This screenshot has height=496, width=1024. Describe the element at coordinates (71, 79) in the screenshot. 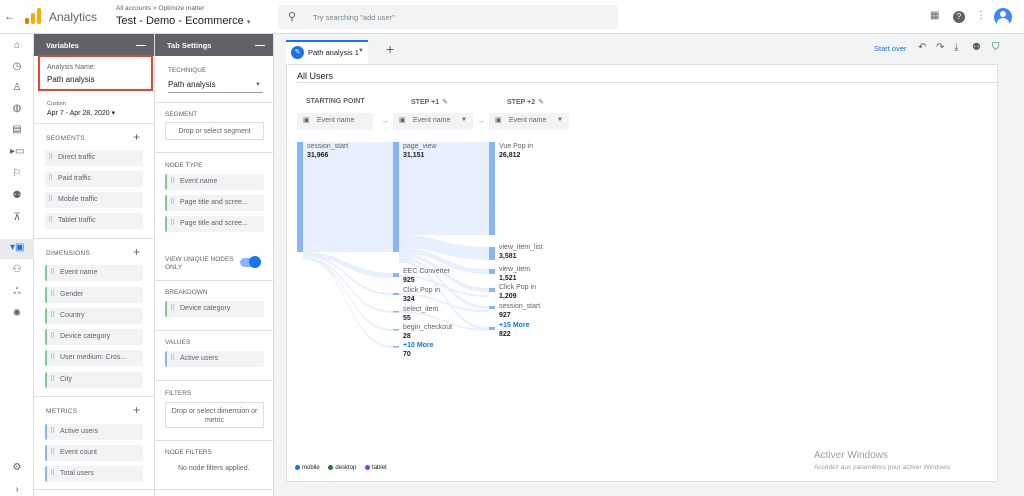

I see `analysis-name-value: Path analysis` at that location.